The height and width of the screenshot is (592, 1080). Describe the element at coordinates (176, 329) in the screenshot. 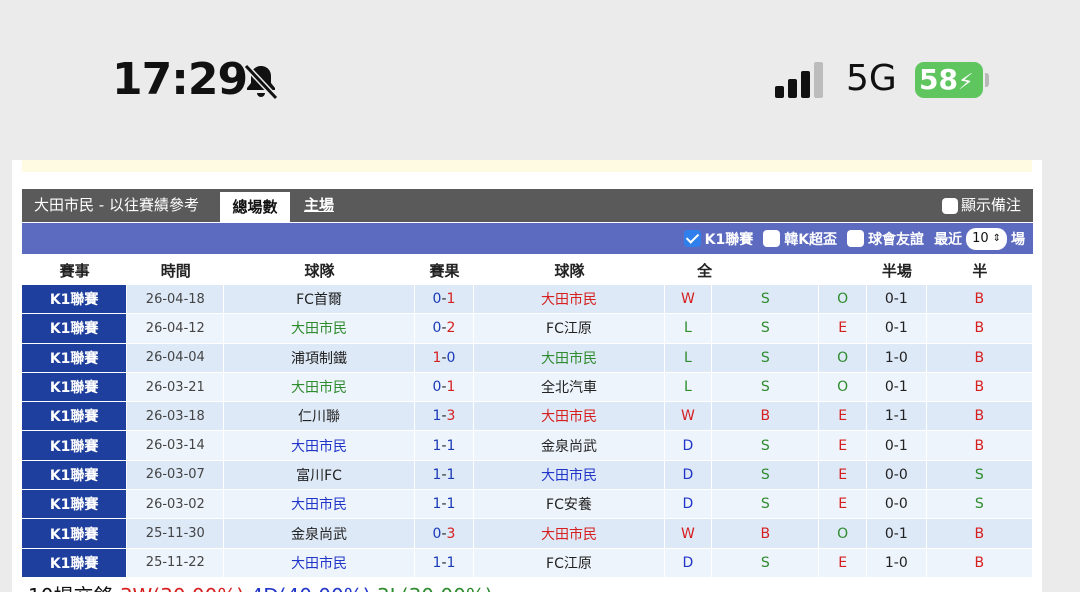

I see `date-cell: 26-04-12` at that location.